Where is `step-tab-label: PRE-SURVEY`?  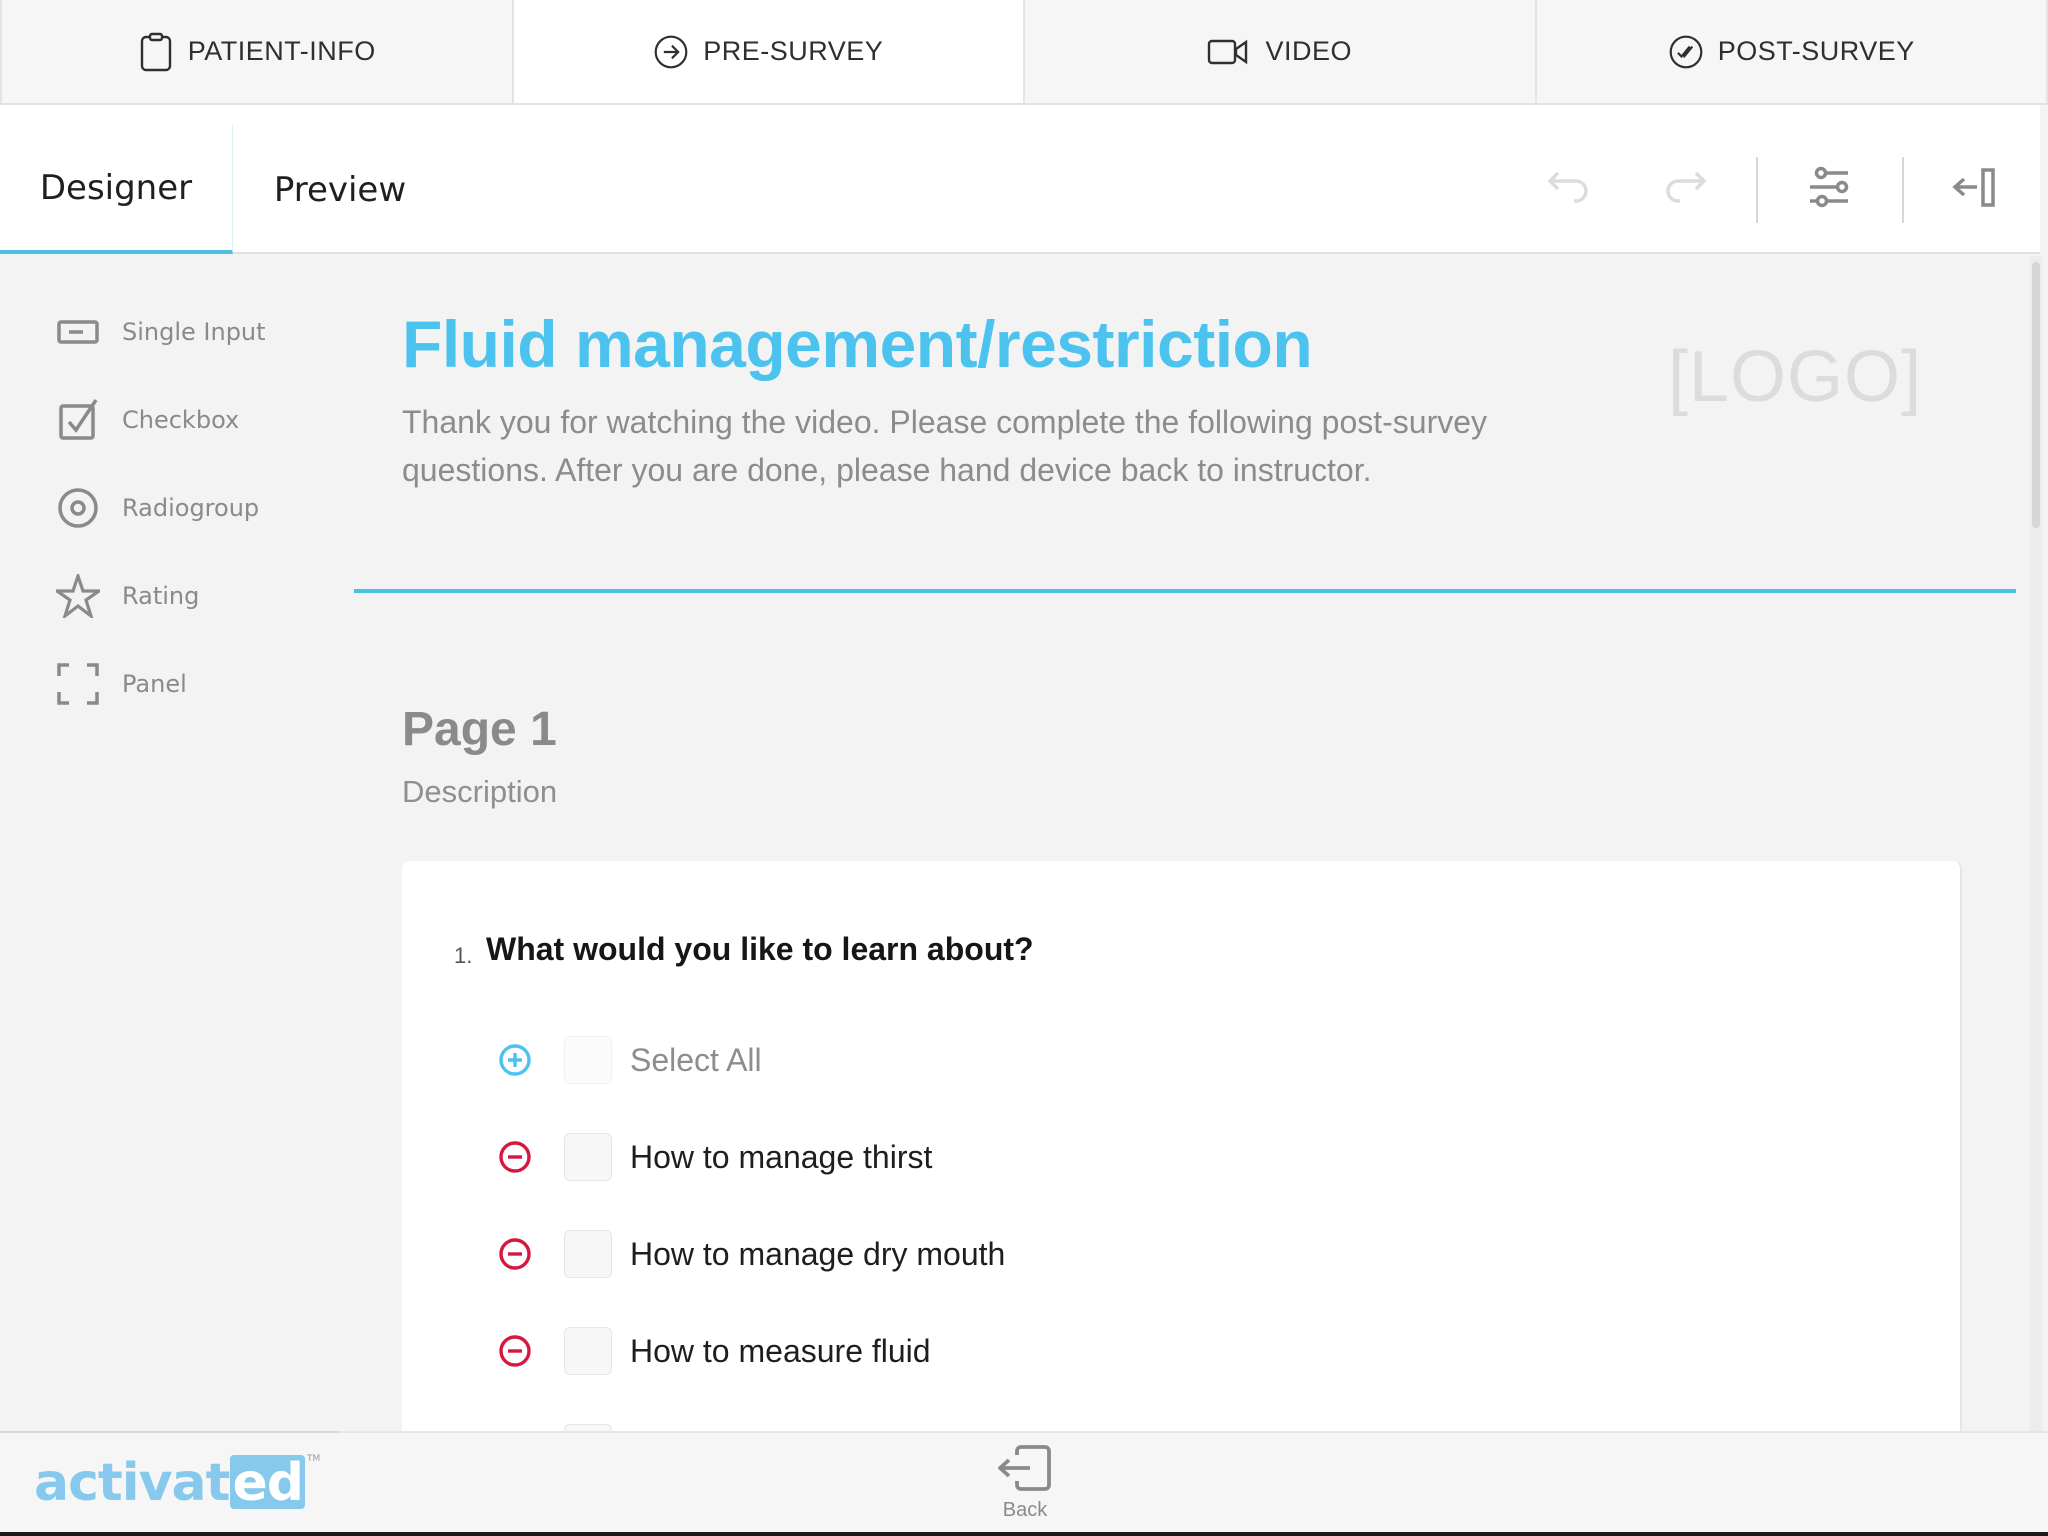
step-tab-label: PRE-SURVEY is located at coordinates (793, 51).